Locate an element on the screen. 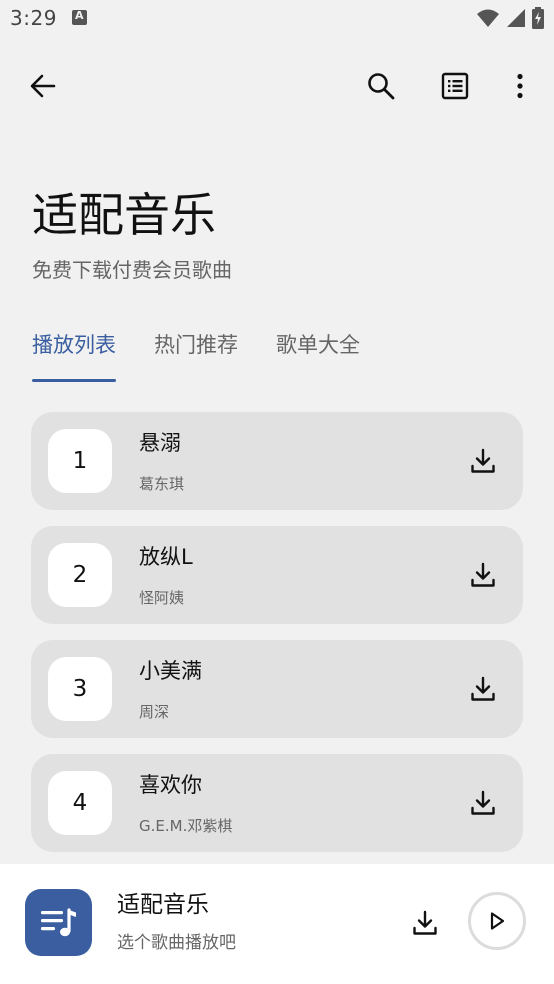 The image size is (554, 984). back-arrow-icon is located at coordinates (43, 86).